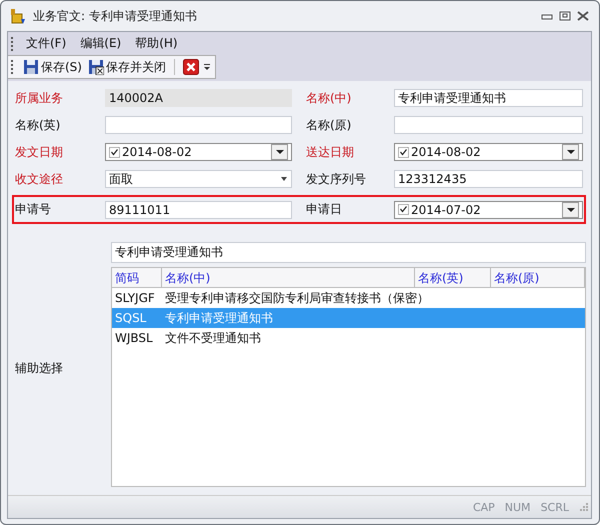  Describe the element at coordinates (137, 277) in the screenshot. I see `column-header: 简码` at that location.